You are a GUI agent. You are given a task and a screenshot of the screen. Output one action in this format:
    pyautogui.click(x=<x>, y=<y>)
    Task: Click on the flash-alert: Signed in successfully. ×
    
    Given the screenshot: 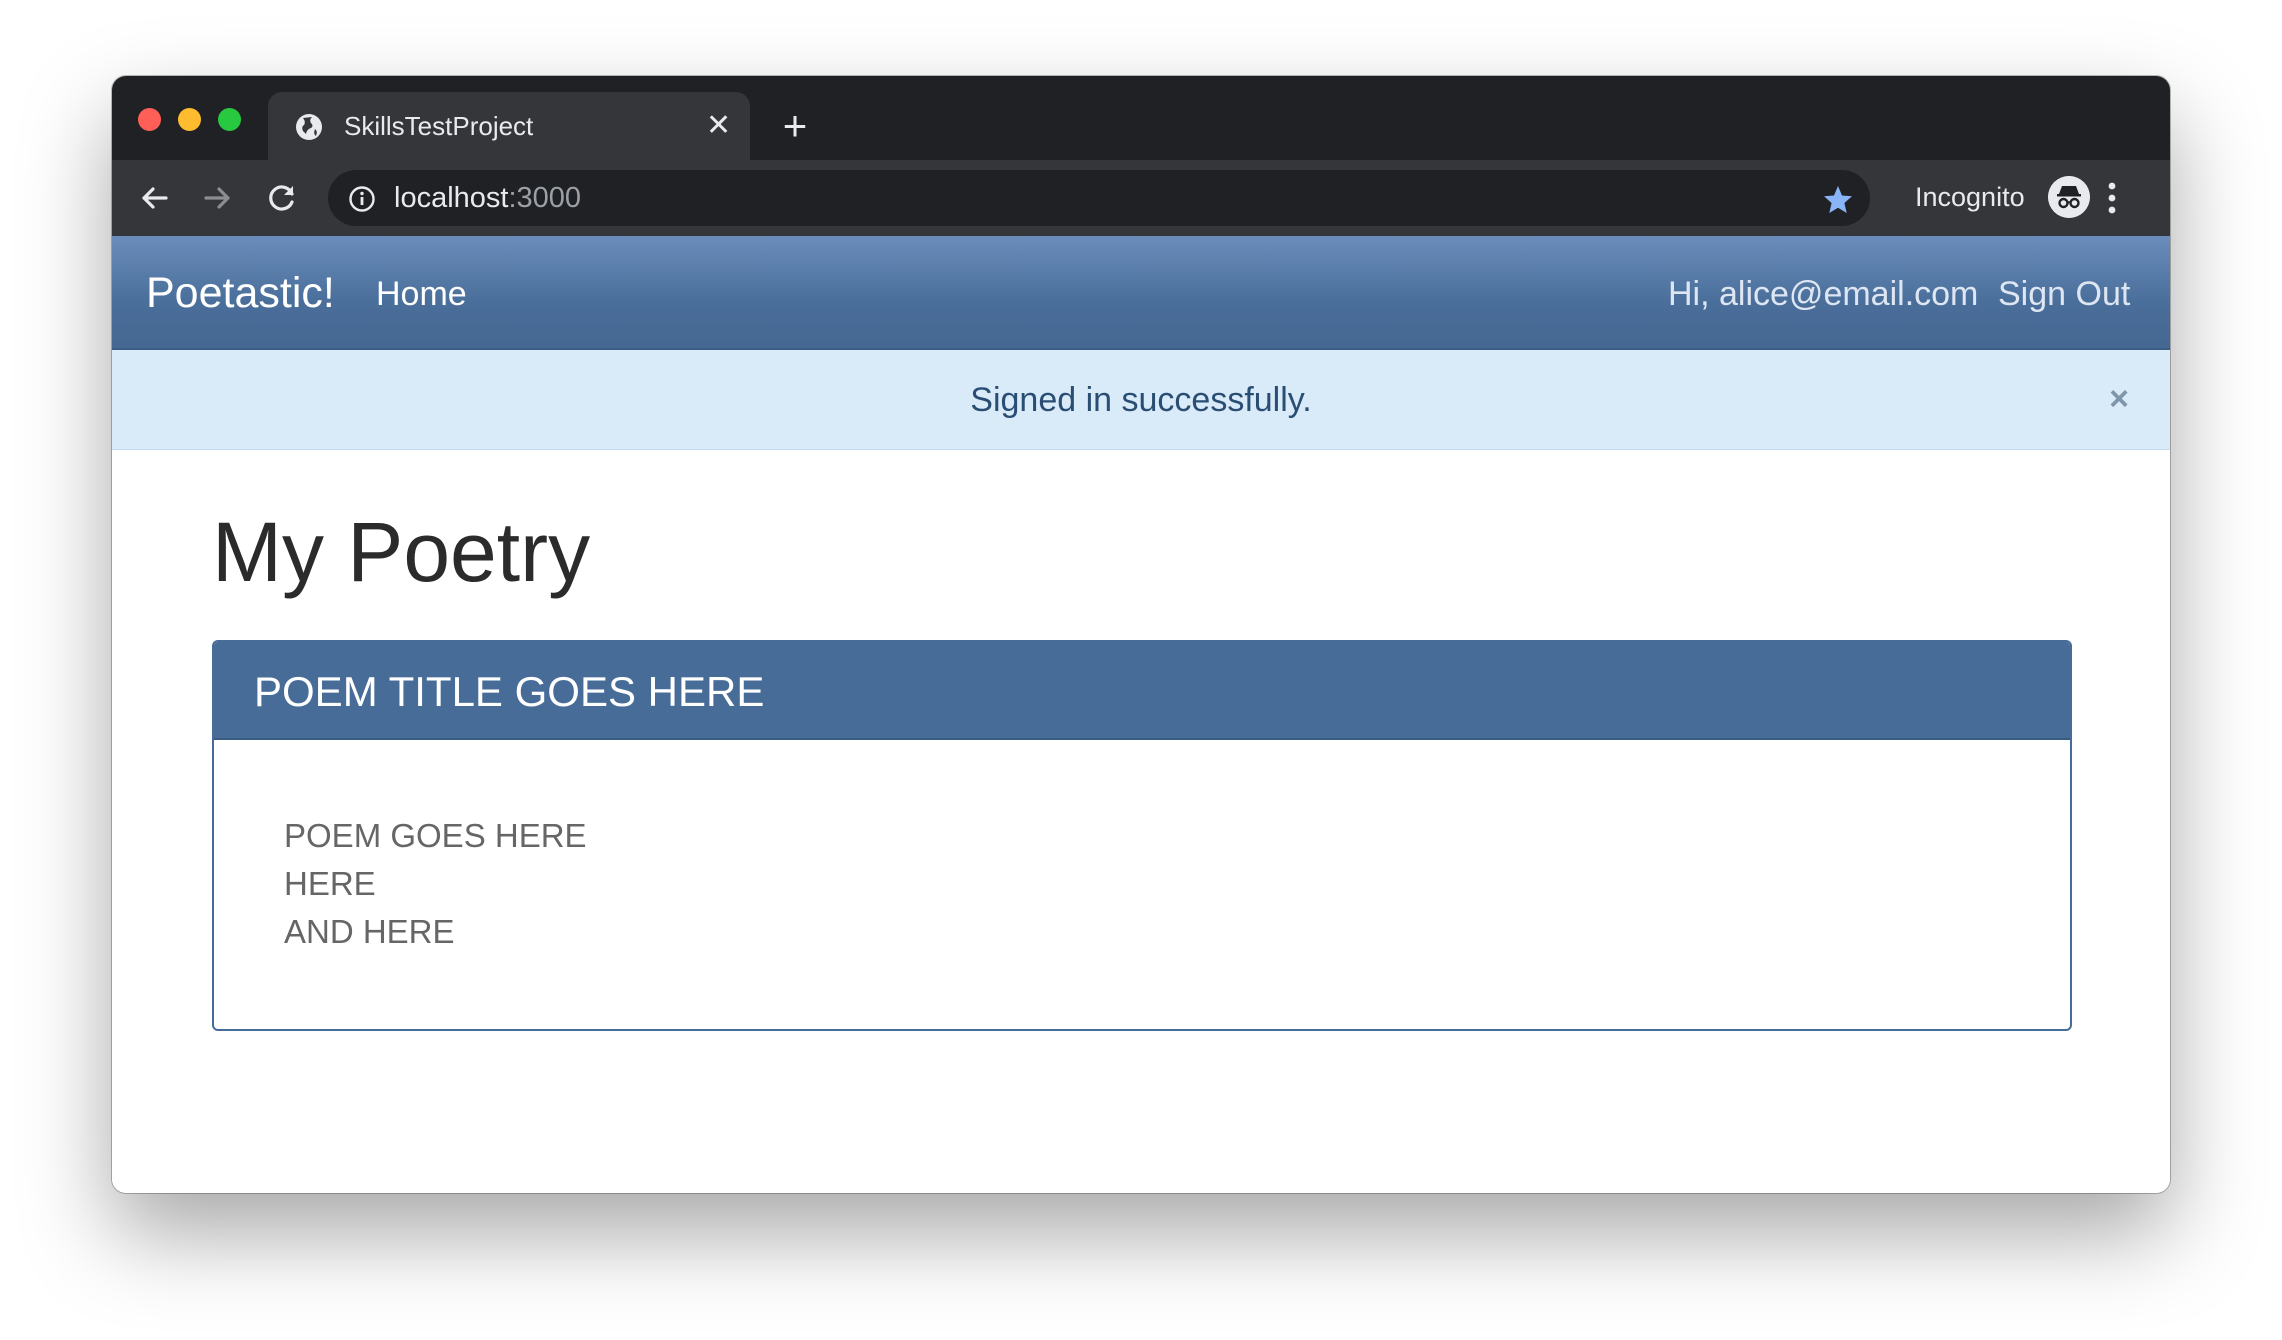 What is the action you would take?
    pyautogui.click(x=1141, y=400)
    